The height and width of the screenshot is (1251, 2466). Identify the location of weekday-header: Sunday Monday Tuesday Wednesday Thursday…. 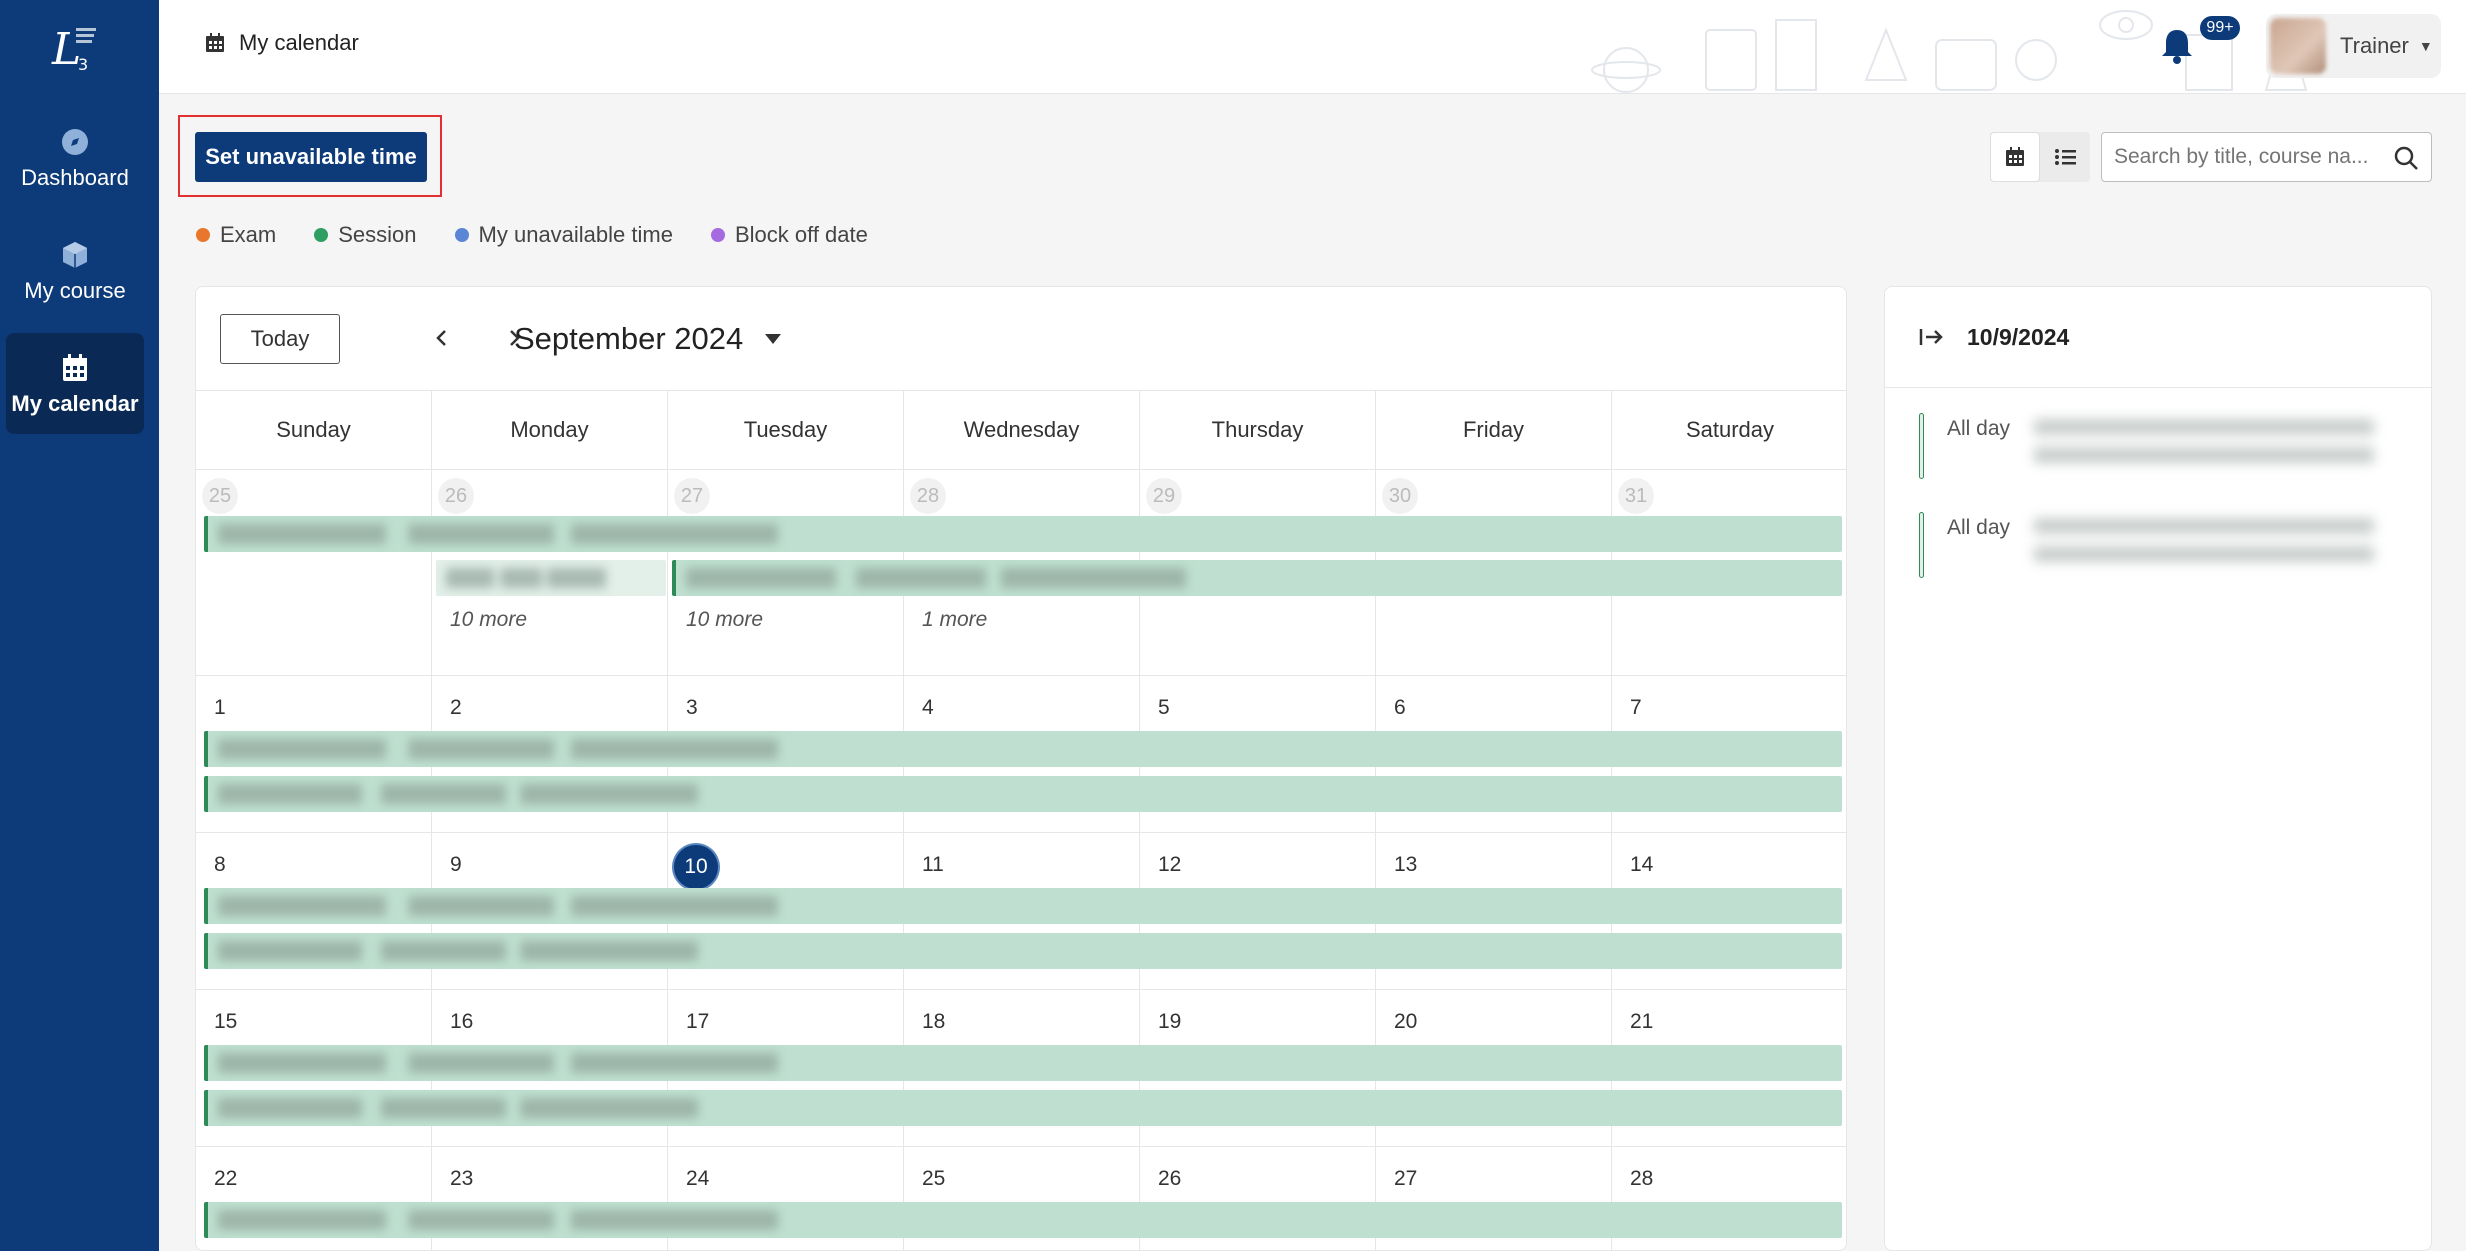
(1021, 430).